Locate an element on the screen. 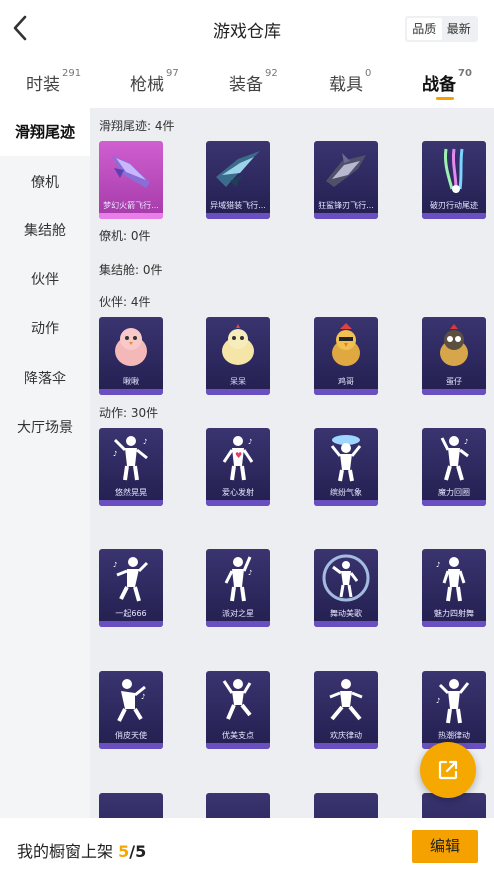 The height and width of the screenshot is (875, 494). item-card: 呆呆 is located at coordinates (238, 356).